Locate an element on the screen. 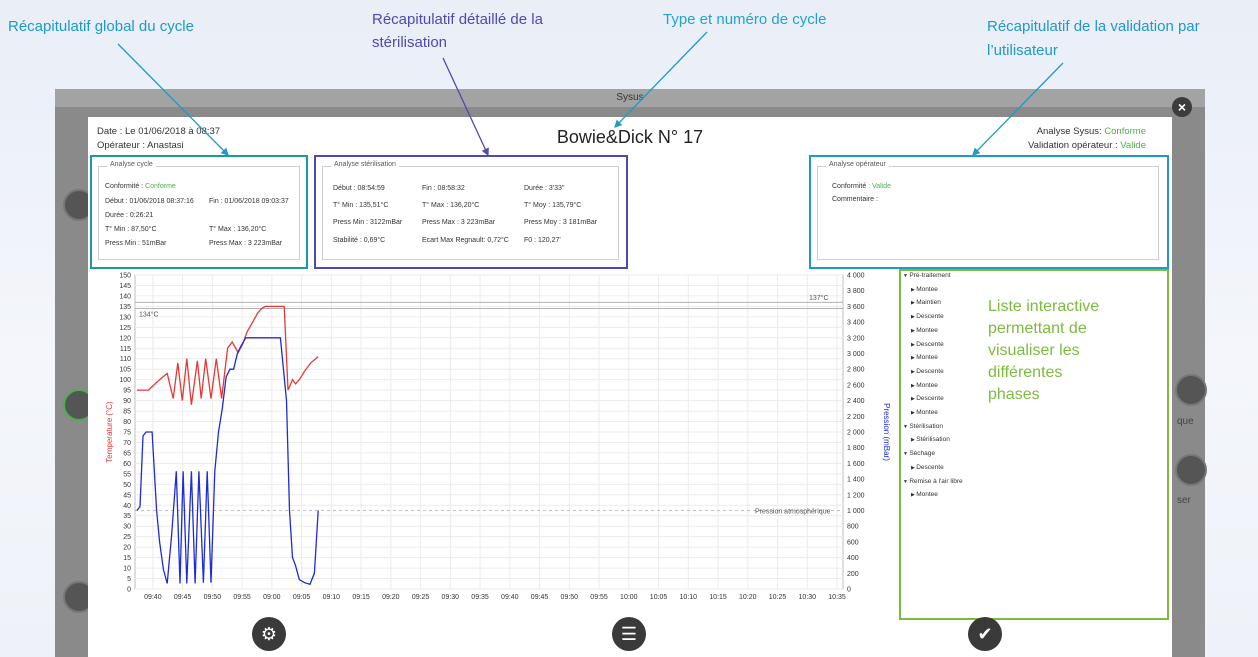 The height and width of the screenshot is (657, 1258). tree-label: Séchage is located at coordinates (922, 454).